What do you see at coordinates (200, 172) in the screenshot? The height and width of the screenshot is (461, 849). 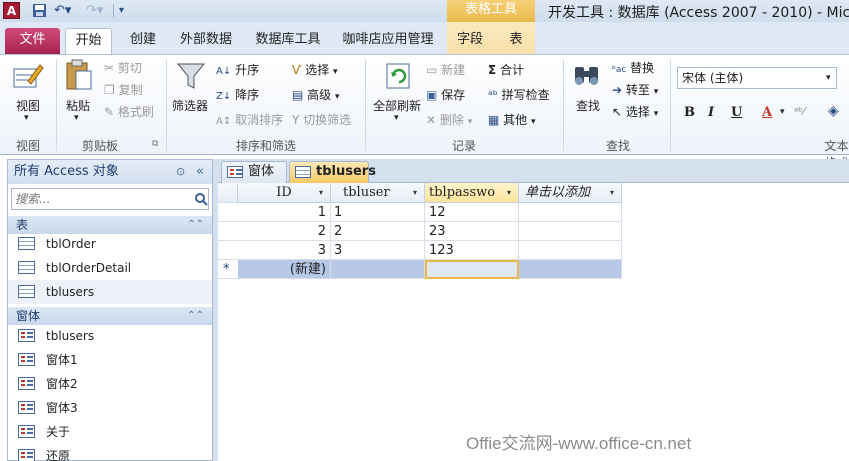 I see `nav-collapse-icon: «` at bounding box center [200, 172].